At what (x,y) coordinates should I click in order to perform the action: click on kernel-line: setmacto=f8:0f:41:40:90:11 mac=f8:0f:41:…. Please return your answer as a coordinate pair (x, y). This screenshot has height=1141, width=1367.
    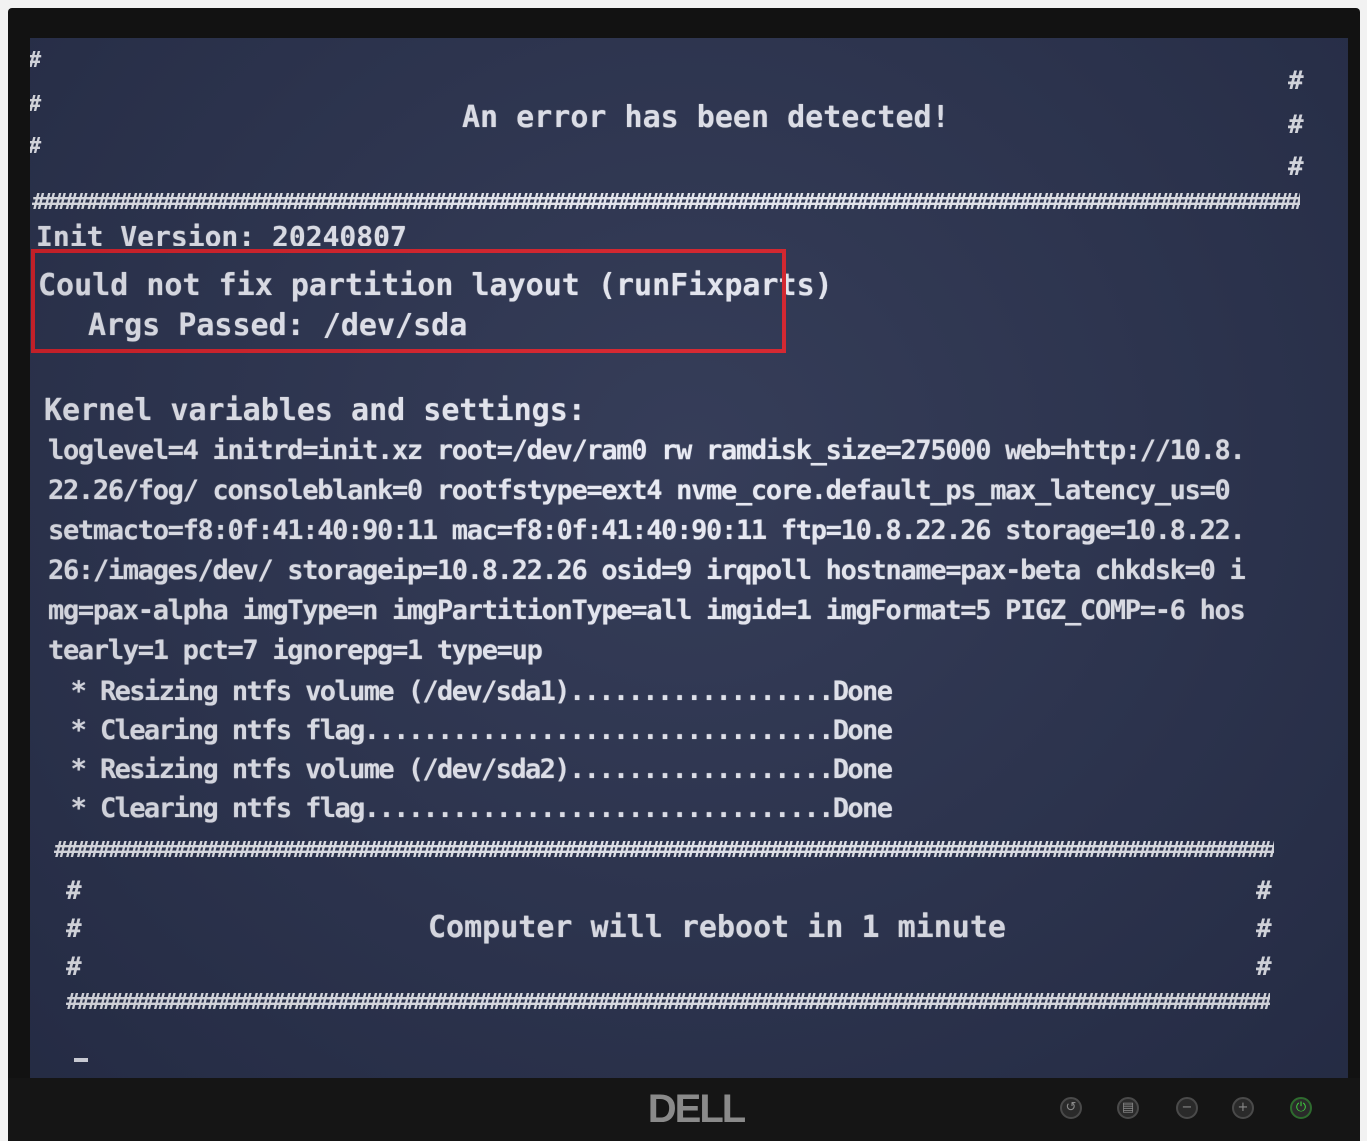
    Looking at the image, I should click on (647, 530).